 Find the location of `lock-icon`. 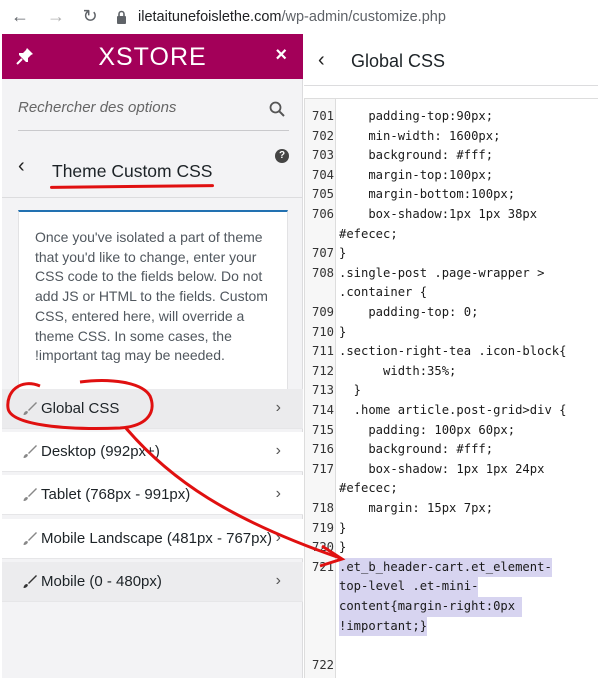

lock-icon is located at coordinates (121, 17).